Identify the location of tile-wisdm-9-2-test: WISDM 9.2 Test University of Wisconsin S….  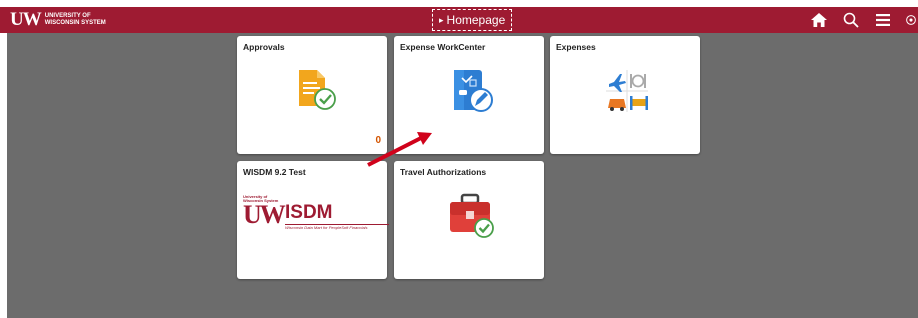
(313, 220).